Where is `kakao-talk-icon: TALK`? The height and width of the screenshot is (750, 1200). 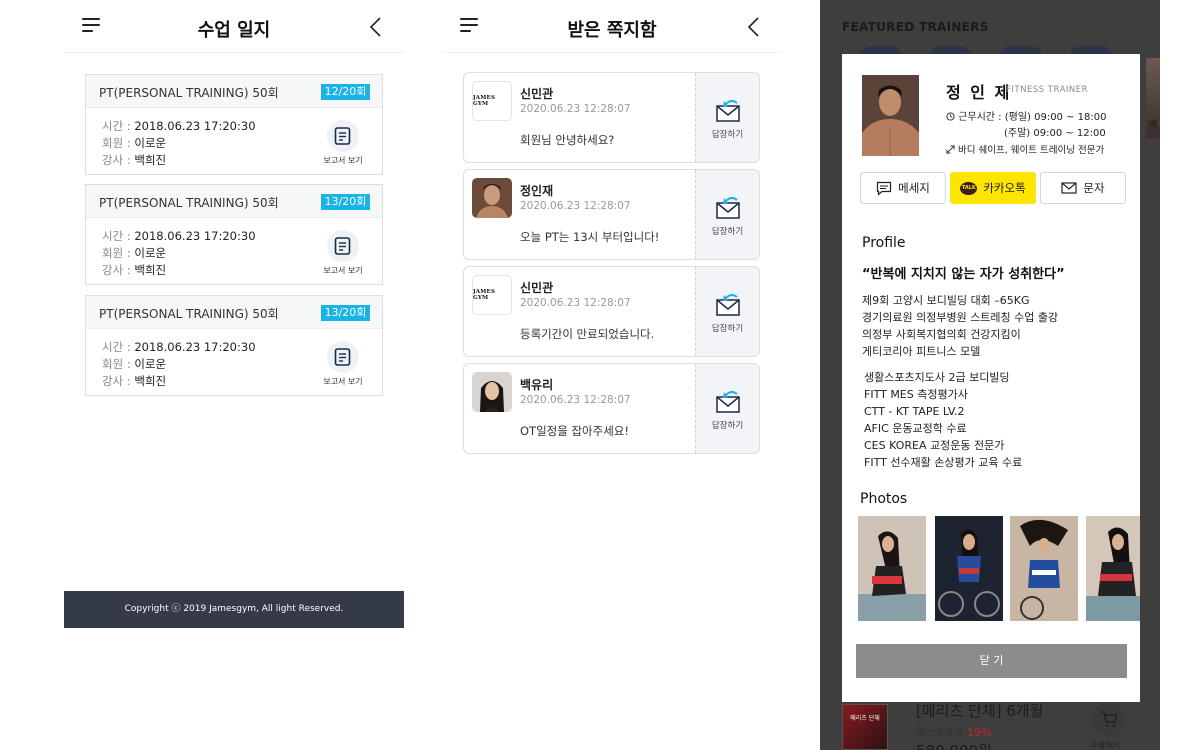
kakao-talk-icon: TALK is located at coordinates (969, 188).